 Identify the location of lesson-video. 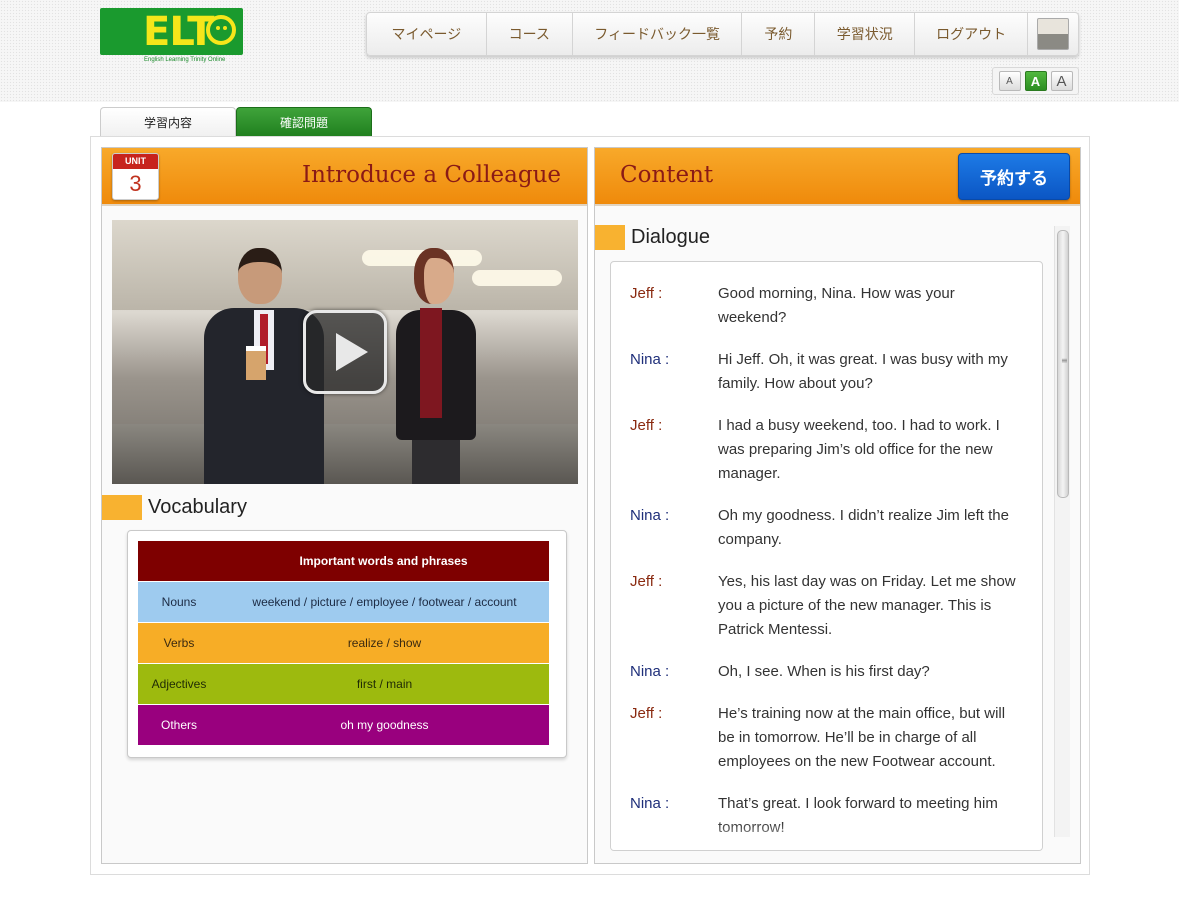
(345, 352).